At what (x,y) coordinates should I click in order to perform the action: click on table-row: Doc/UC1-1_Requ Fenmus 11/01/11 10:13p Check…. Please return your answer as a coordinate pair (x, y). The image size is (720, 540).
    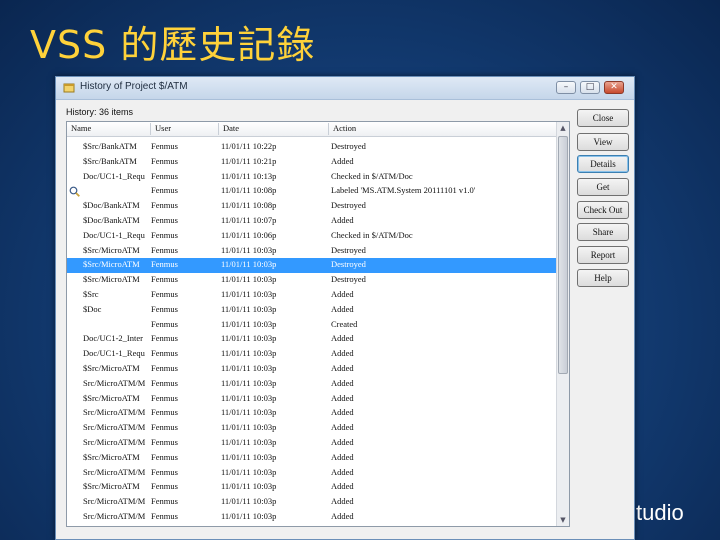
    Looking at the image, I should click on (312, 177).